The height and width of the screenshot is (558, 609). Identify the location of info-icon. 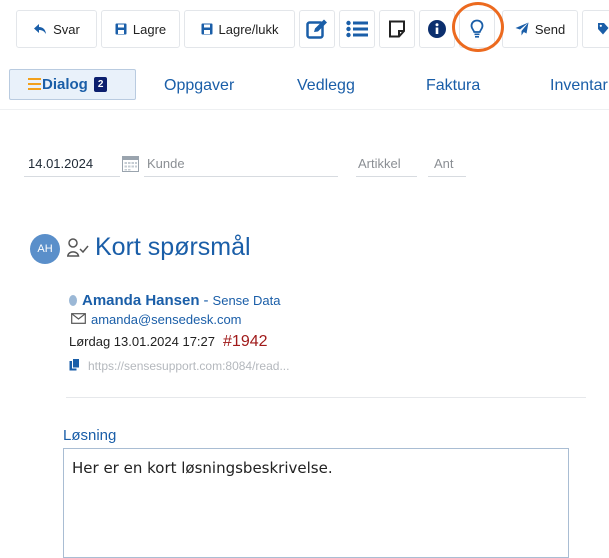
(437, 29).